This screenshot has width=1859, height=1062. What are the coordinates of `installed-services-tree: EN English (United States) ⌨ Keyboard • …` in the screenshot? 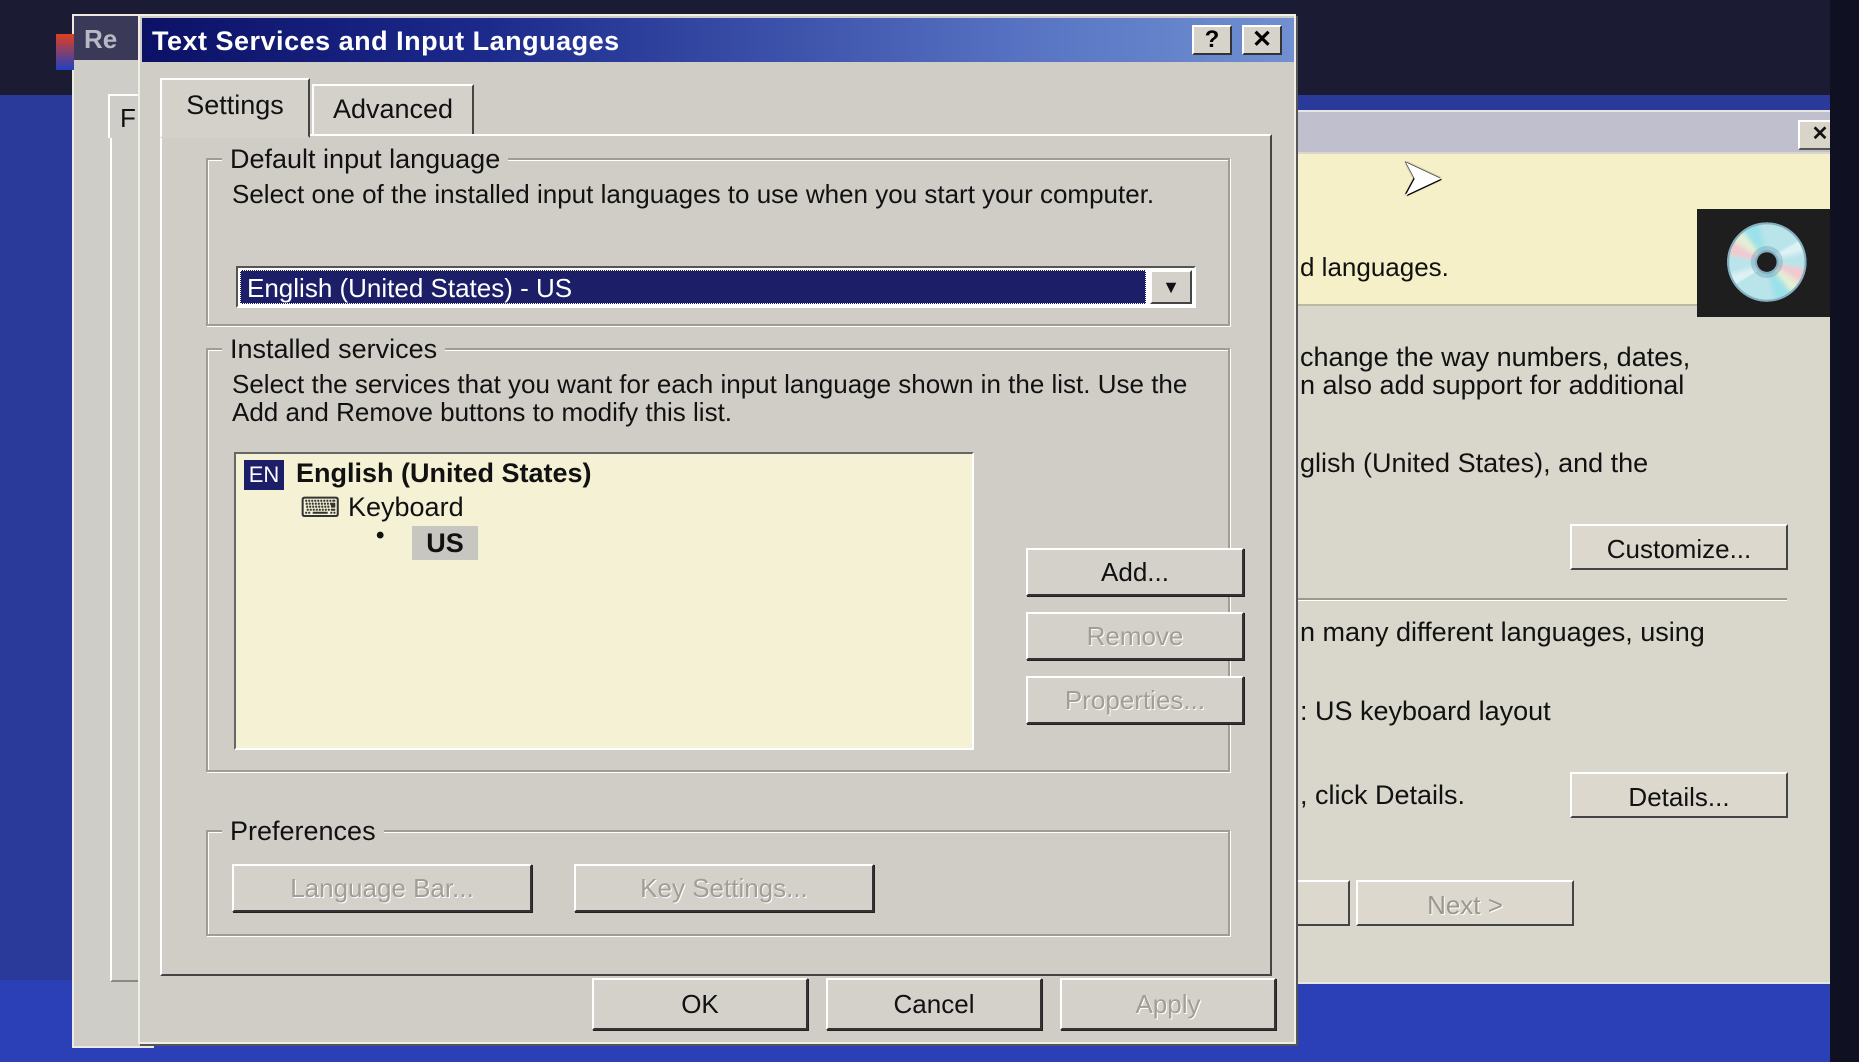 It's located at (604, 601).